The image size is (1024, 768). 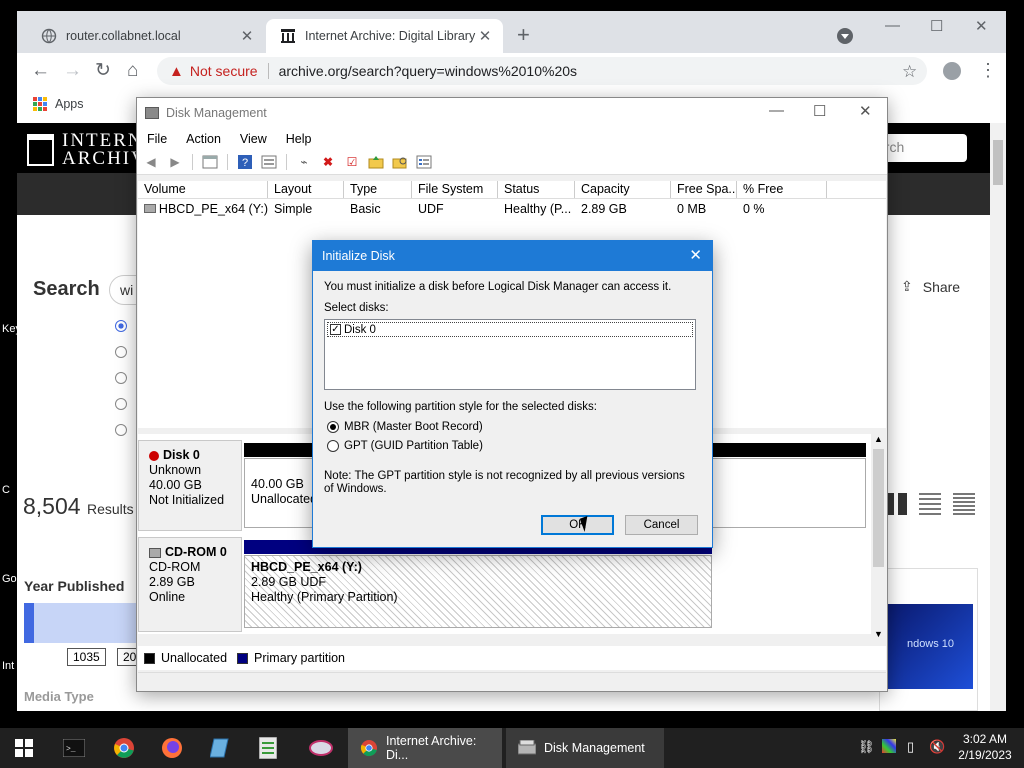 What do you see at coordinates (878, 439) in the screenshot?
I see `scroll-up-icon: ▲` at bounding box center [878, 439].